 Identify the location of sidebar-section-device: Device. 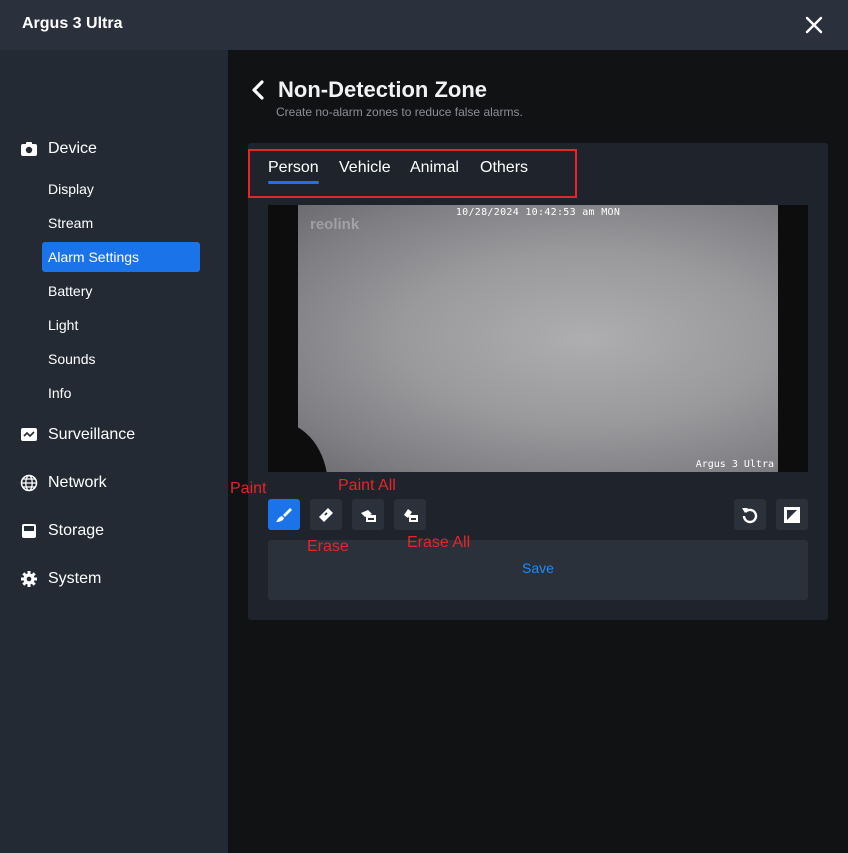
(58, 149).